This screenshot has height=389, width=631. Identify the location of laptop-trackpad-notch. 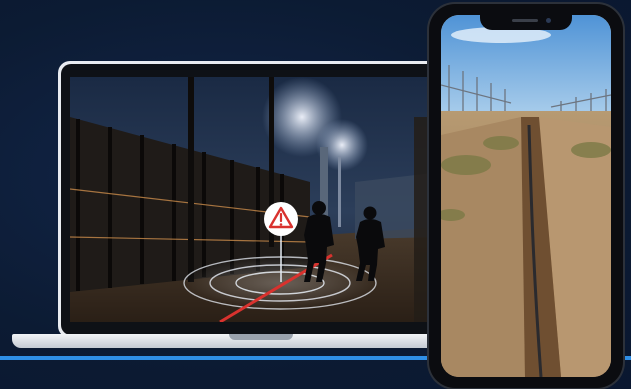
(261, 337).